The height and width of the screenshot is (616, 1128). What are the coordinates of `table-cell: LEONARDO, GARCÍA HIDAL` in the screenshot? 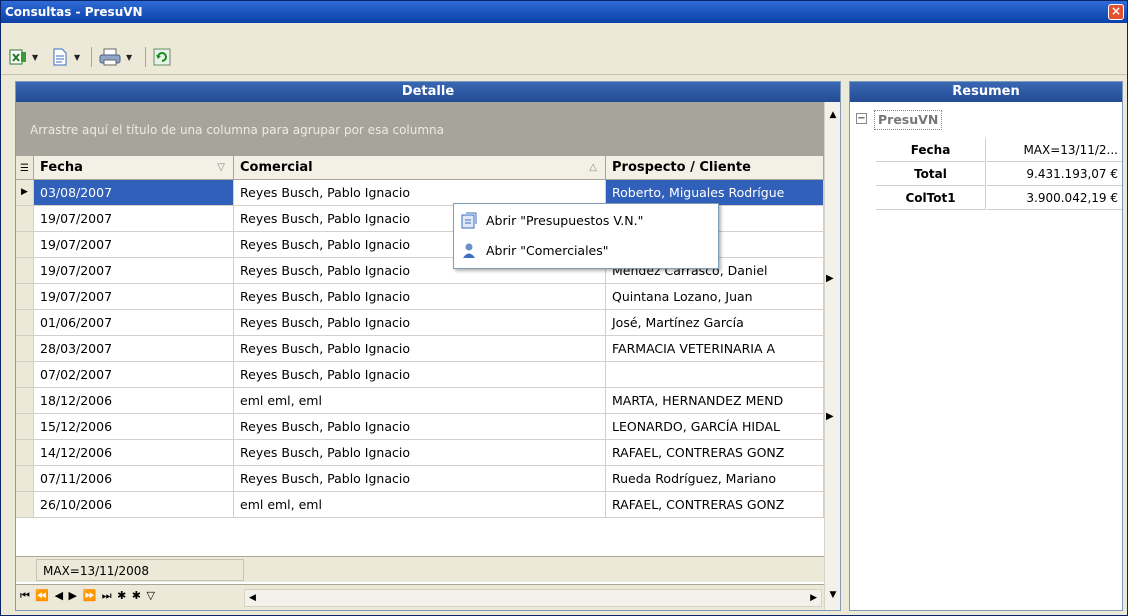 It's located at (715, 426).